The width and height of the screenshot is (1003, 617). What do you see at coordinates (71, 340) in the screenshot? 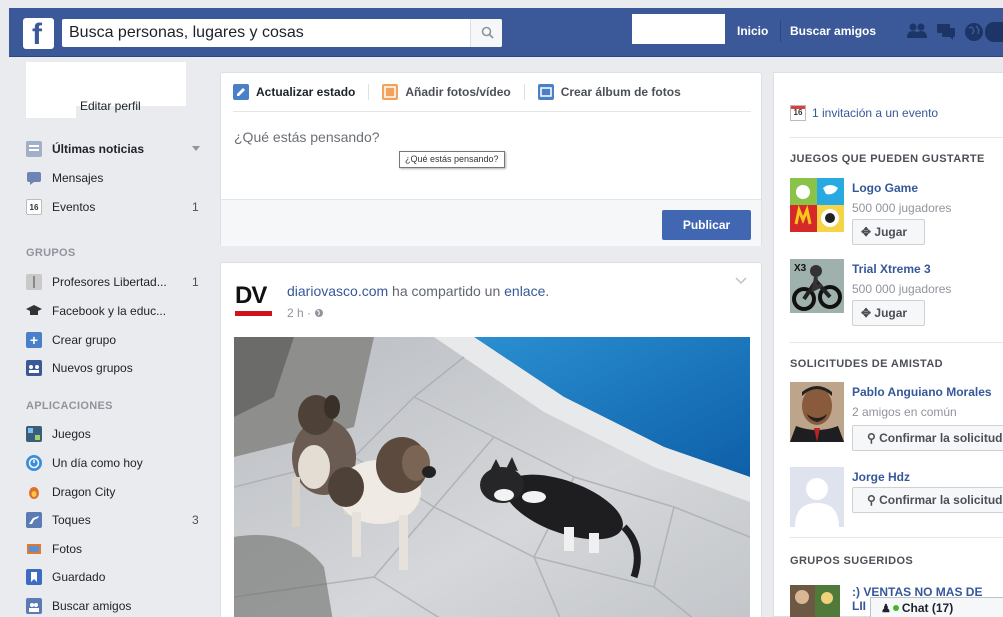
I see `sidebar-item-create-group: + Crear grupo` at bounding box center [71, 340].